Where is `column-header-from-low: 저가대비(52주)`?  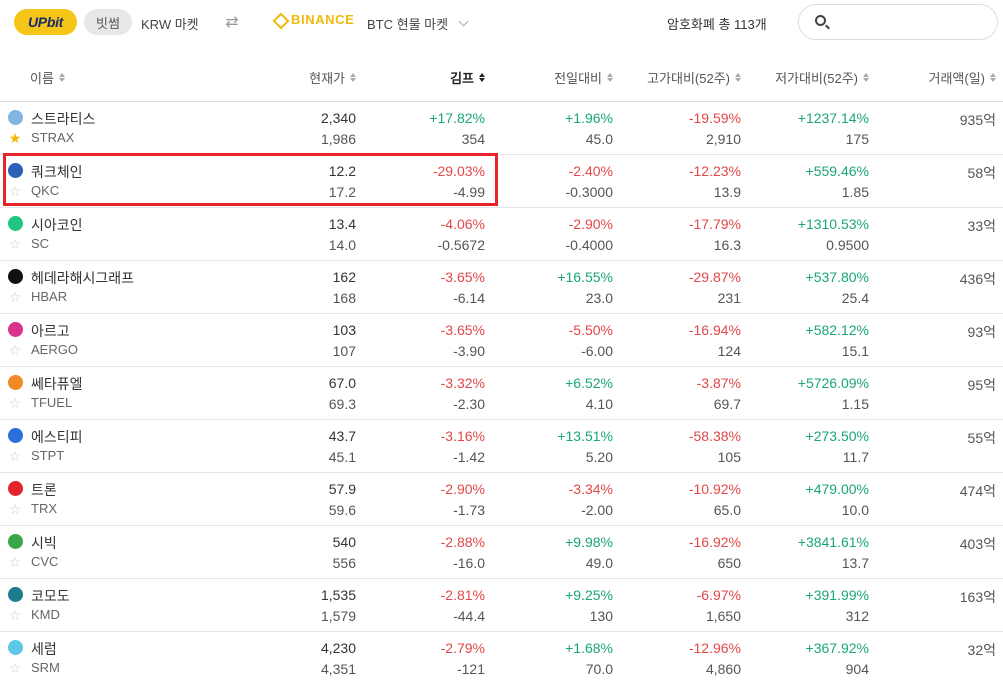 column-header-from-low: 저가대비(52주) is located at coordinates (822, 77).